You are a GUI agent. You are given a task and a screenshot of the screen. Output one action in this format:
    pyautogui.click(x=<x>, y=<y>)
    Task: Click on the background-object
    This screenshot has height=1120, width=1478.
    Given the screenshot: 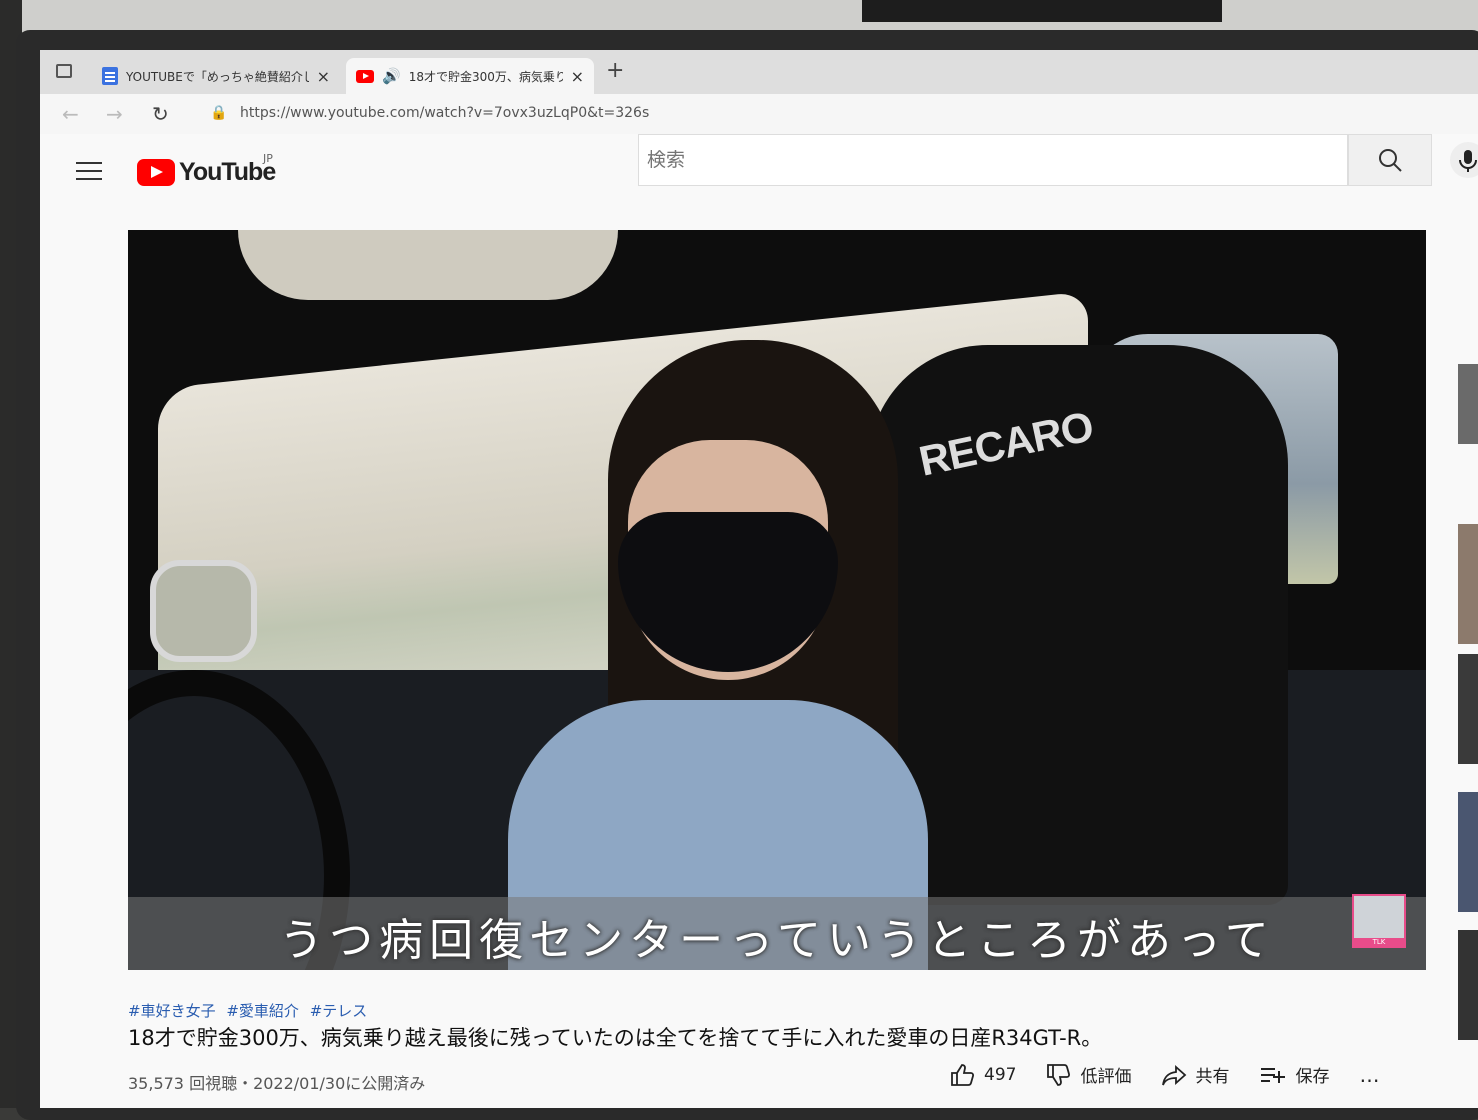 What is the action you would take?
    pyautogui.click(x=1042, y=11)
    